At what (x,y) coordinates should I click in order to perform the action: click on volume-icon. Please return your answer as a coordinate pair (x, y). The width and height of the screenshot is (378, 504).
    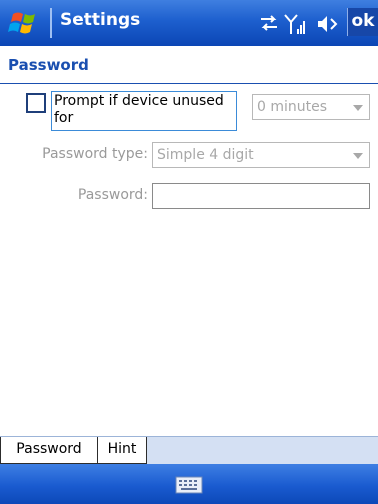
    Looking at the image, I should click on (328, 24).